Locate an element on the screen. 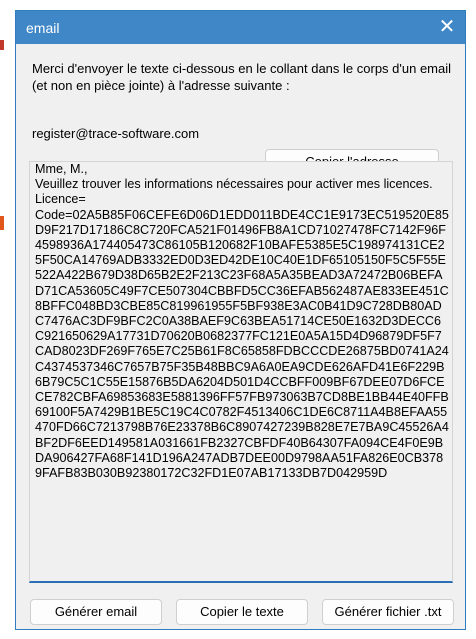 This screenshot has width=476, height=639. generate-email-button: Générer email is located at coordinates (96, 612).